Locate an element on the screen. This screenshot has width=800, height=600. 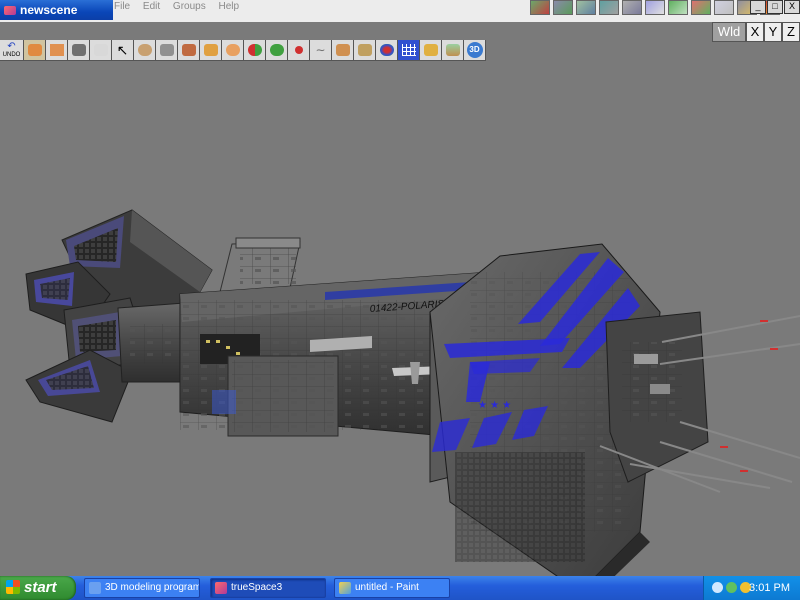
view-3d-button: 3D is located at coordinates (475, 50).